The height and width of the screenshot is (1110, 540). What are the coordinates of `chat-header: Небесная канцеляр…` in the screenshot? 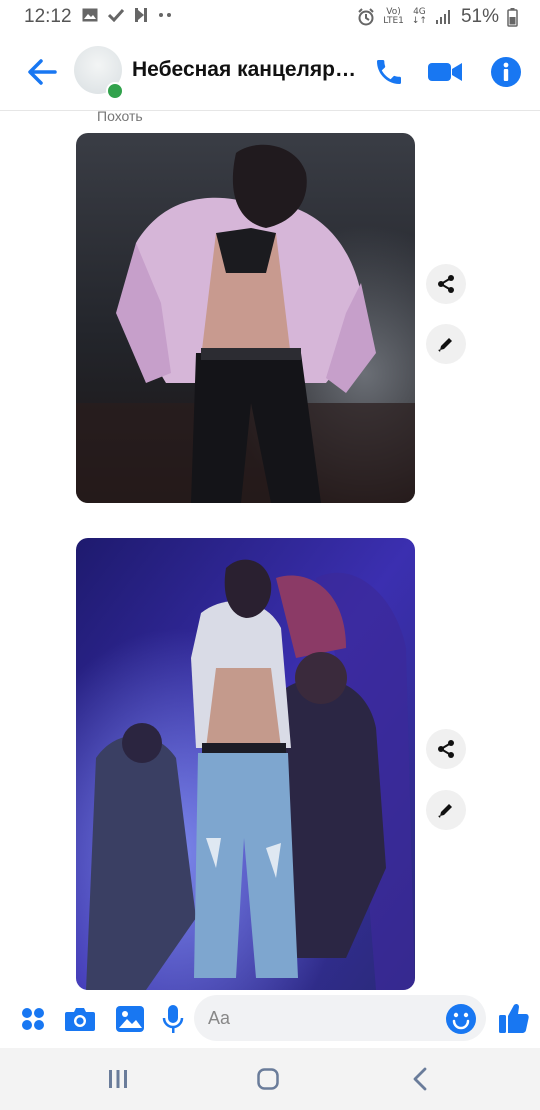 It's located at (270, 72).